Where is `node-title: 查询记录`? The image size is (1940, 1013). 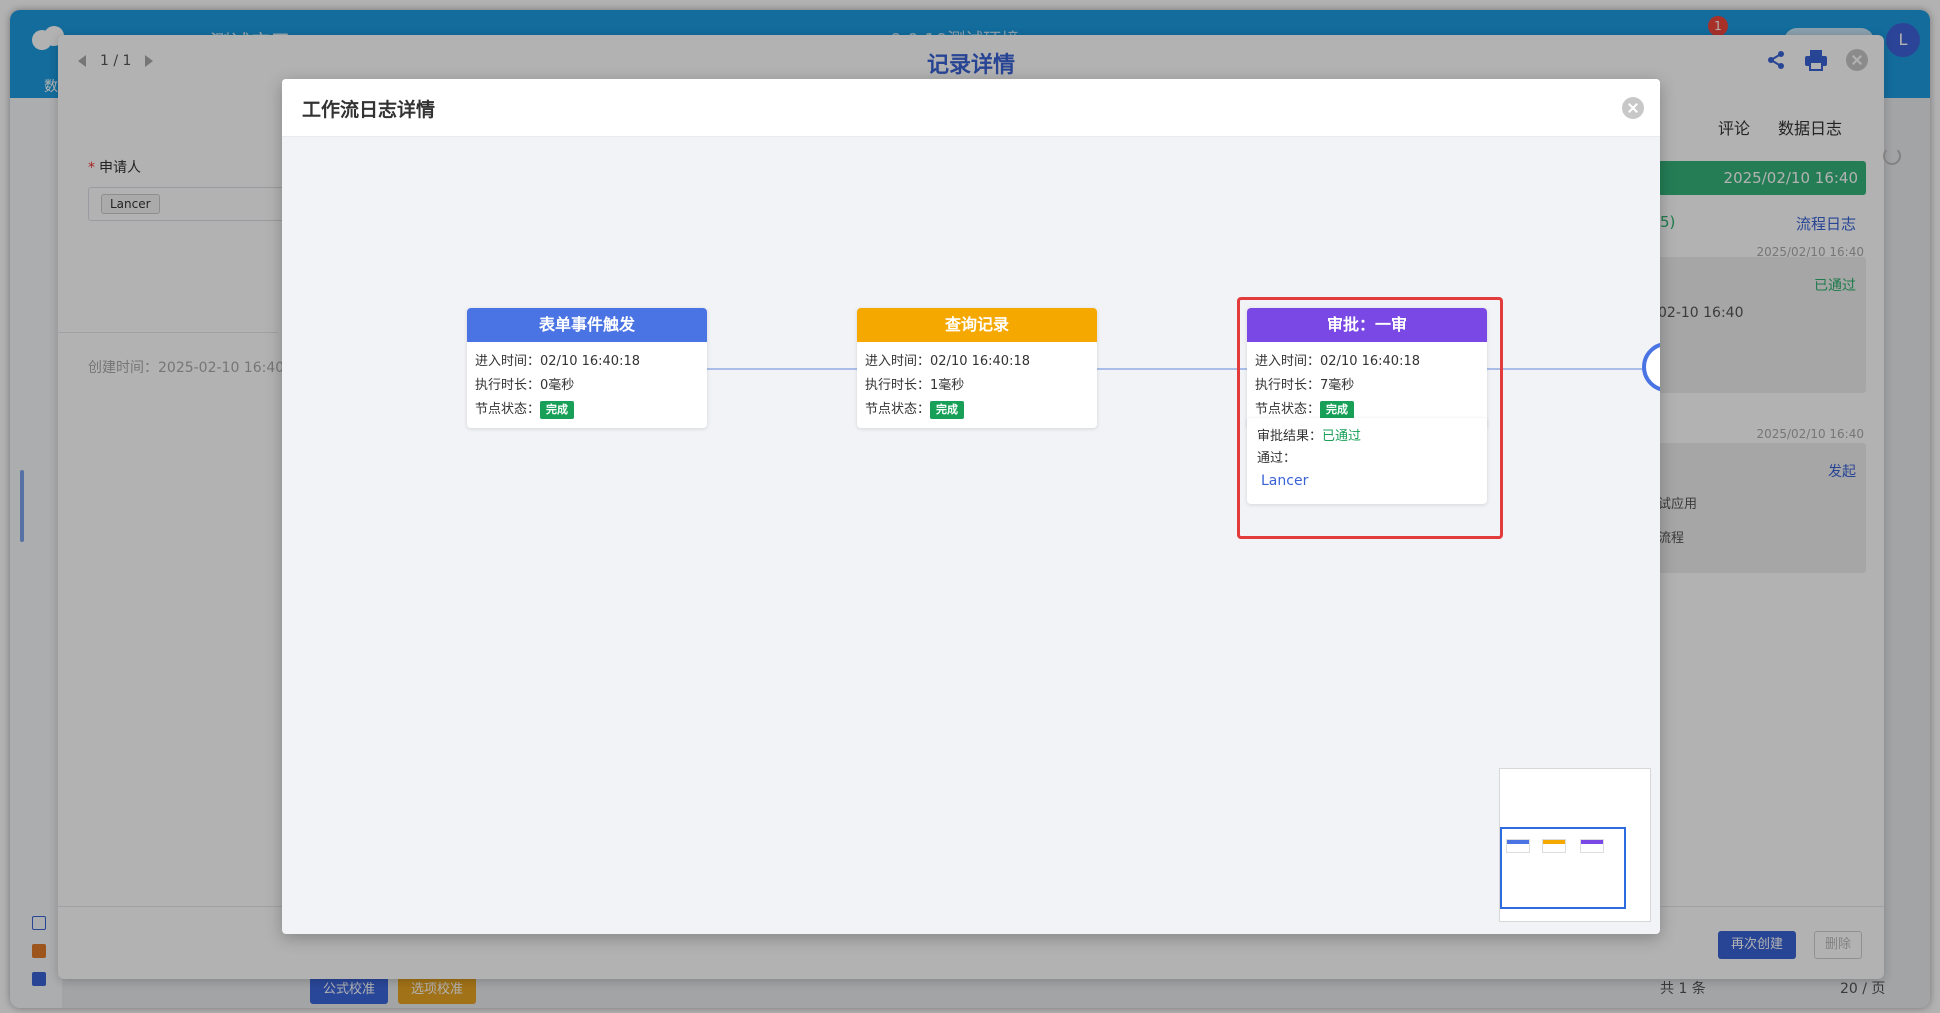
node-title: 查询记录 is located at coordinates (977, 325).